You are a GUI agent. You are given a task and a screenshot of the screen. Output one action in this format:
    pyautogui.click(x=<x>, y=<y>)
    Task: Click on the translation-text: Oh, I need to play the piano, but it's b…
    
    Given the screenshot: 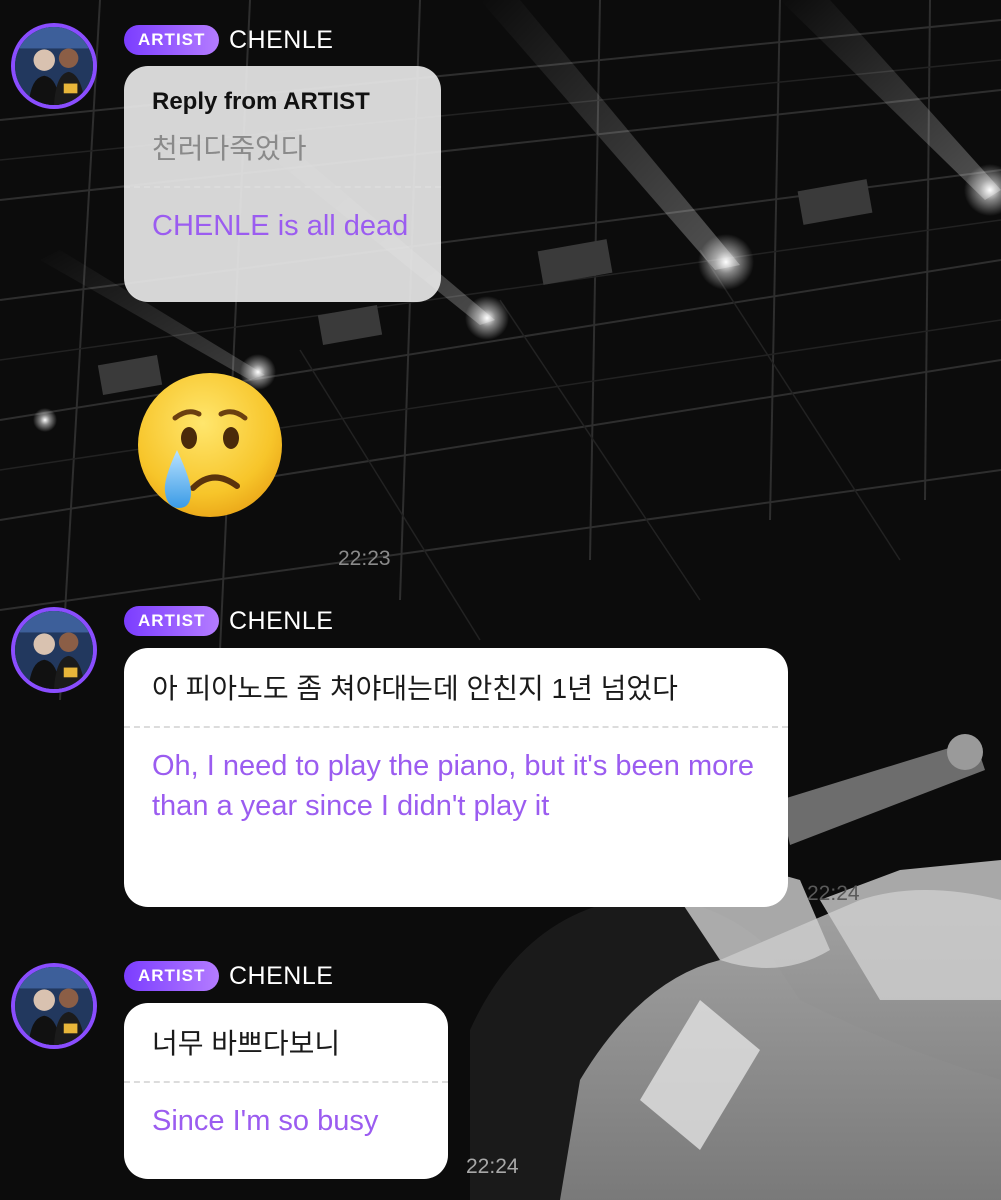 What is the action you would take?
    pyautogui.click(x=453, y=786)
    